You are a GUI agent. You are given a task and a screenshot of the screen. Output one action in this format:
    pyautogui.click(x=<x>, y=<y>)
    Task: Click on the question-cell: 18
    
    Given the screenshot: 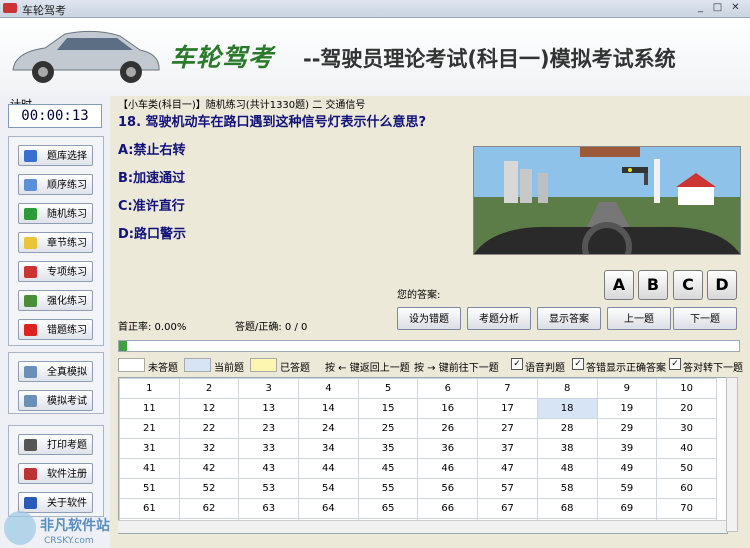 What is the action you would take?
    pyautogui.click(x=567, y=408)
    